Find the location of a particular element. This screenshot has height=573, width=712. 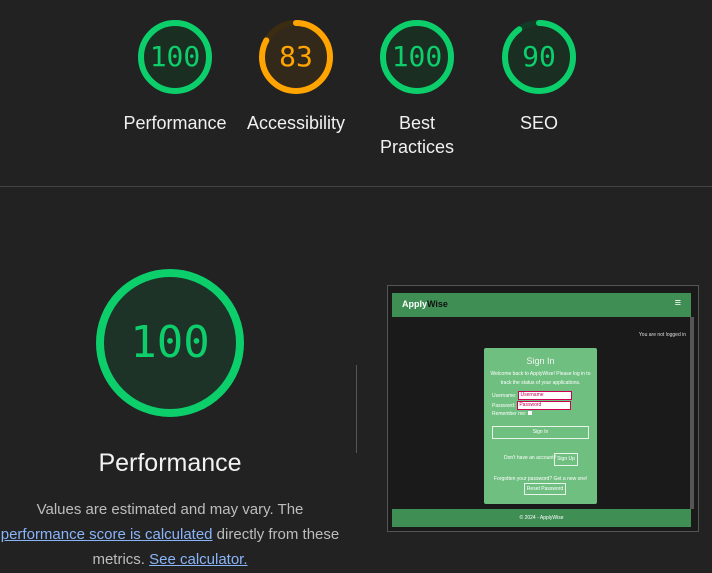

preview-signup-row: Don't have an account? is located at coordinates (530, 458).